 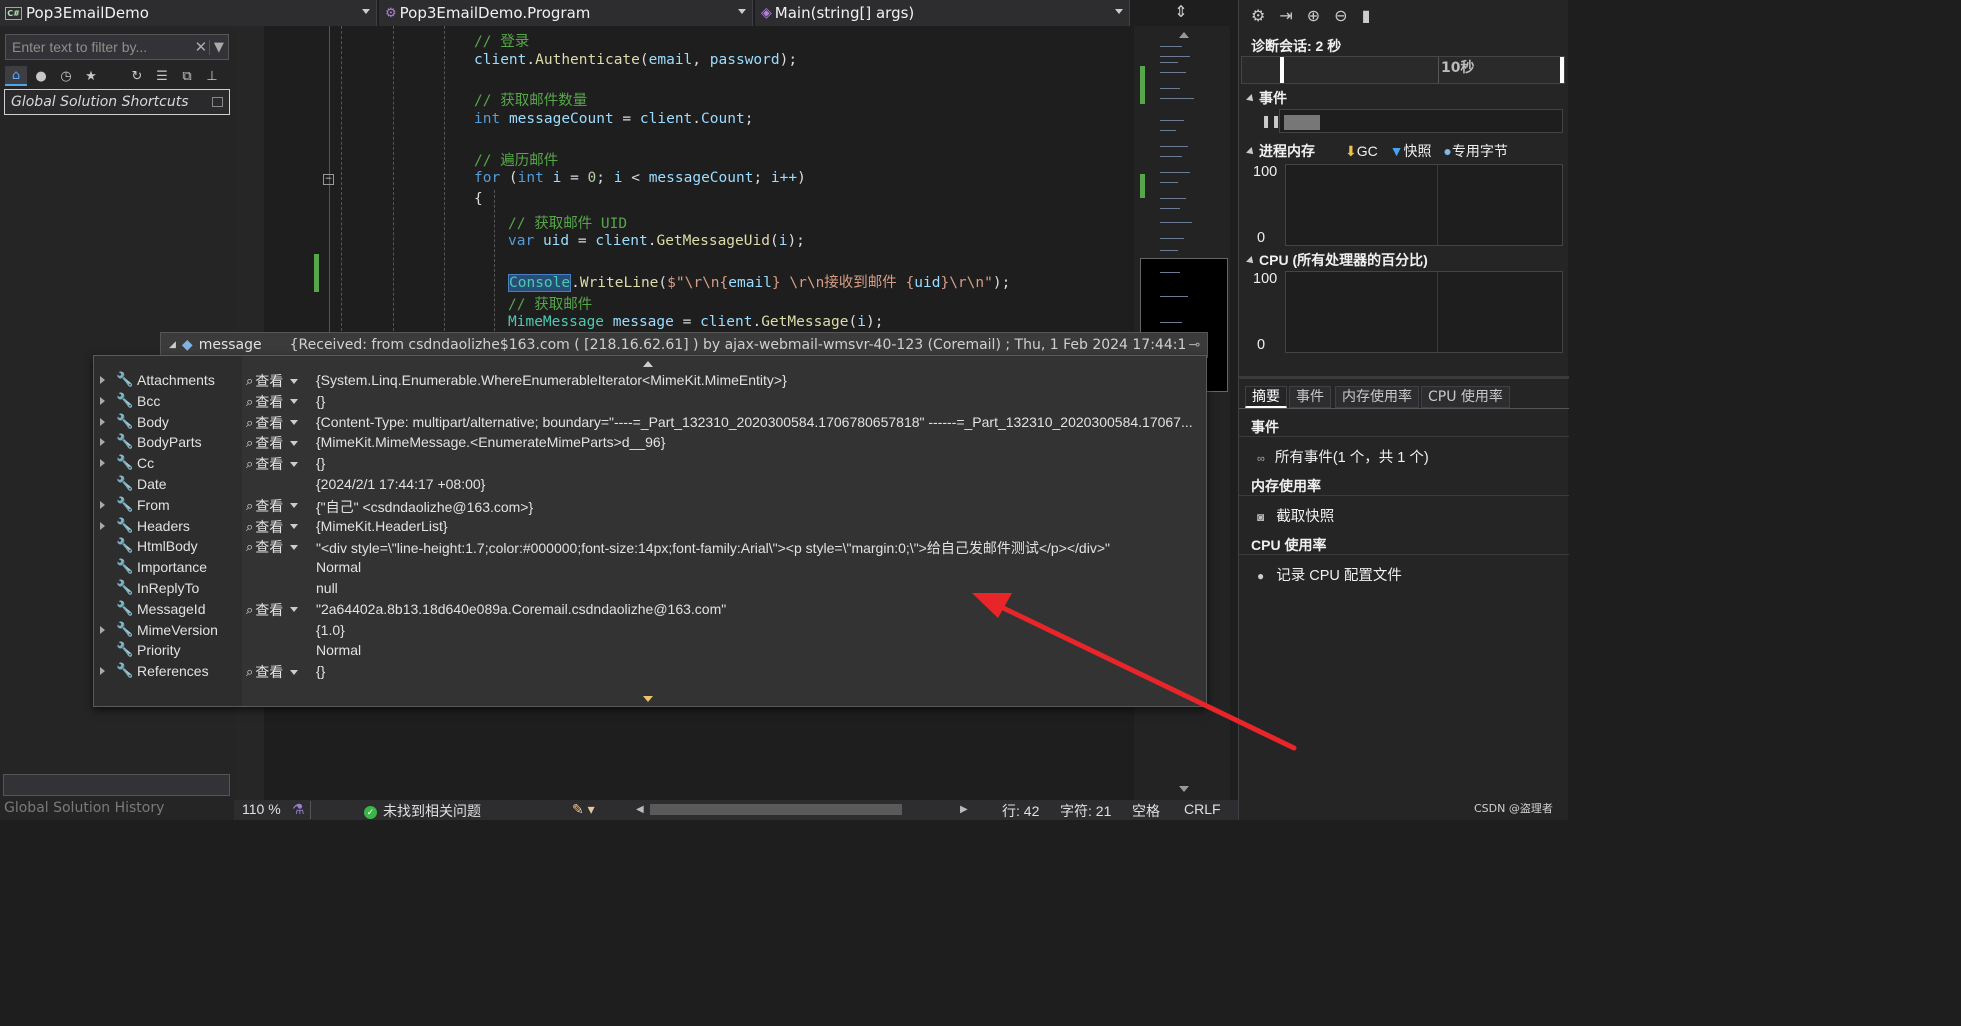 I want to click on datatip-row: 🔧 MimeVersion {1.0}, so click(x=650, y=631).